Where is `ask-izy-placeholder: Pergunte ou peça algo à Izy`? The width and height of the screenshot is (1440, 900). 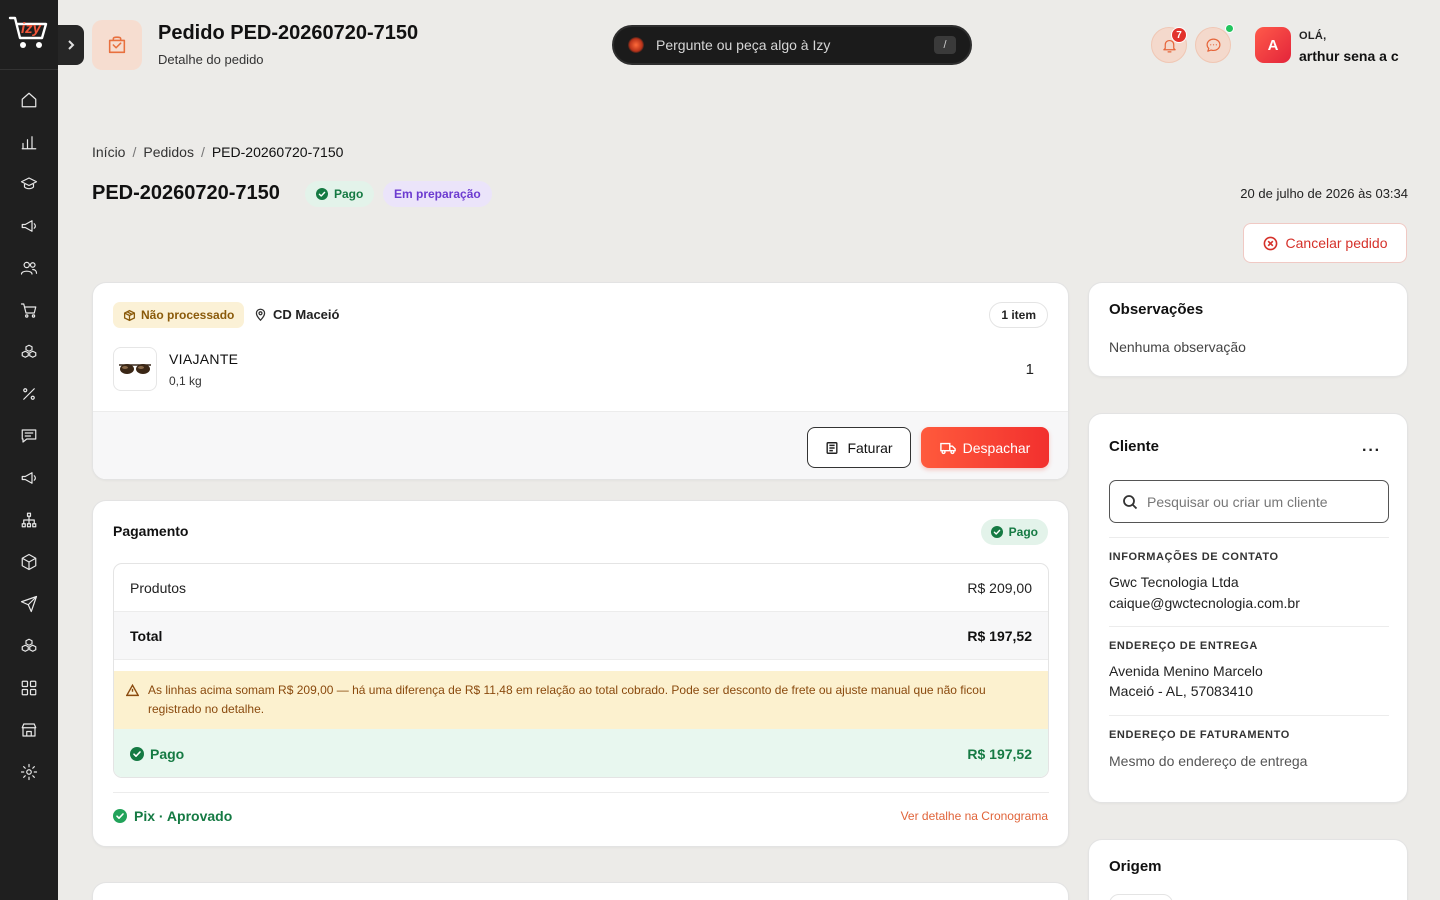 ask-izy-placeholder: Pergunte ou peça algo à Izy is located at coordinates (743, 45).